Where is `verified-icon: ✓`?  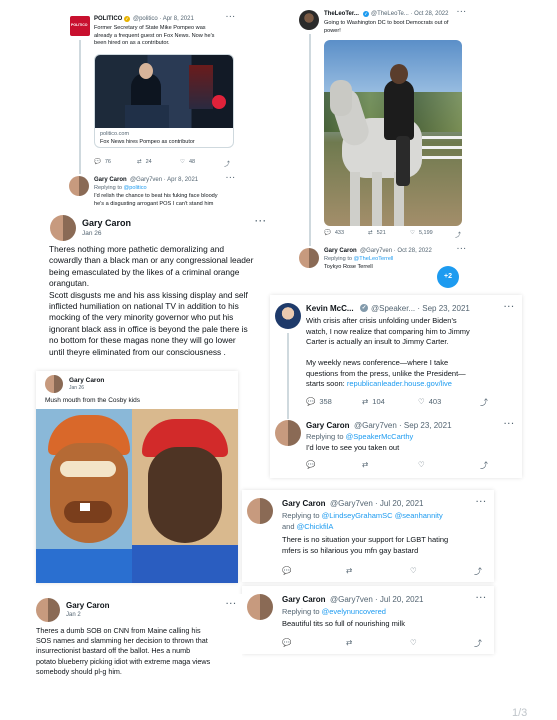 verified-icon: ✓ is located at coordinates (127, 19).